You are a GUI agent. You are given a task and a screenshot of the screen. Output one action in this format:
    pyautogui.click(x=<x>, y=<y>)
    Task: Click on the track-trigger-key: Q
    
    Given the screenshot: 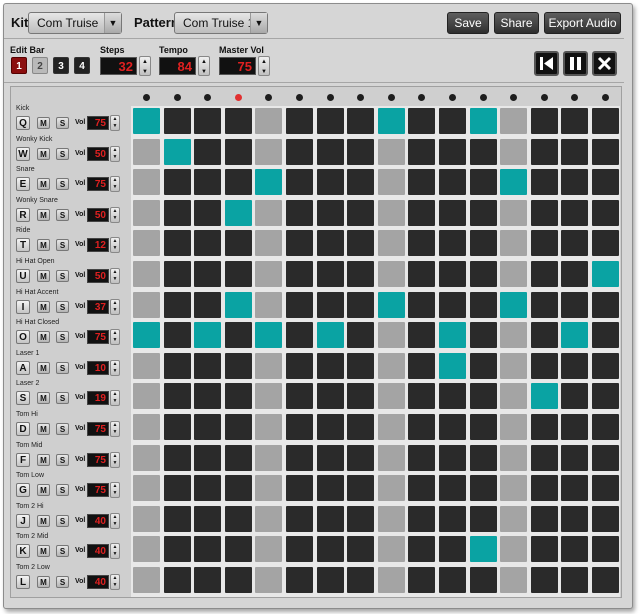 What is the action you would take?
    pyautogui.click(x=23, y=123)
    